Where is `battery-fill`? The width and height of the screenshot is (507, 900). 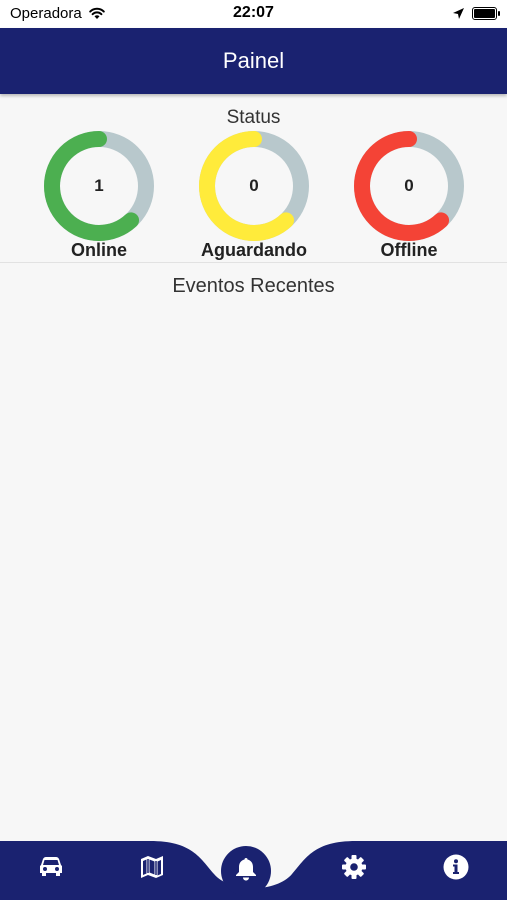
battery-fill is located at coordinates (484, 13).